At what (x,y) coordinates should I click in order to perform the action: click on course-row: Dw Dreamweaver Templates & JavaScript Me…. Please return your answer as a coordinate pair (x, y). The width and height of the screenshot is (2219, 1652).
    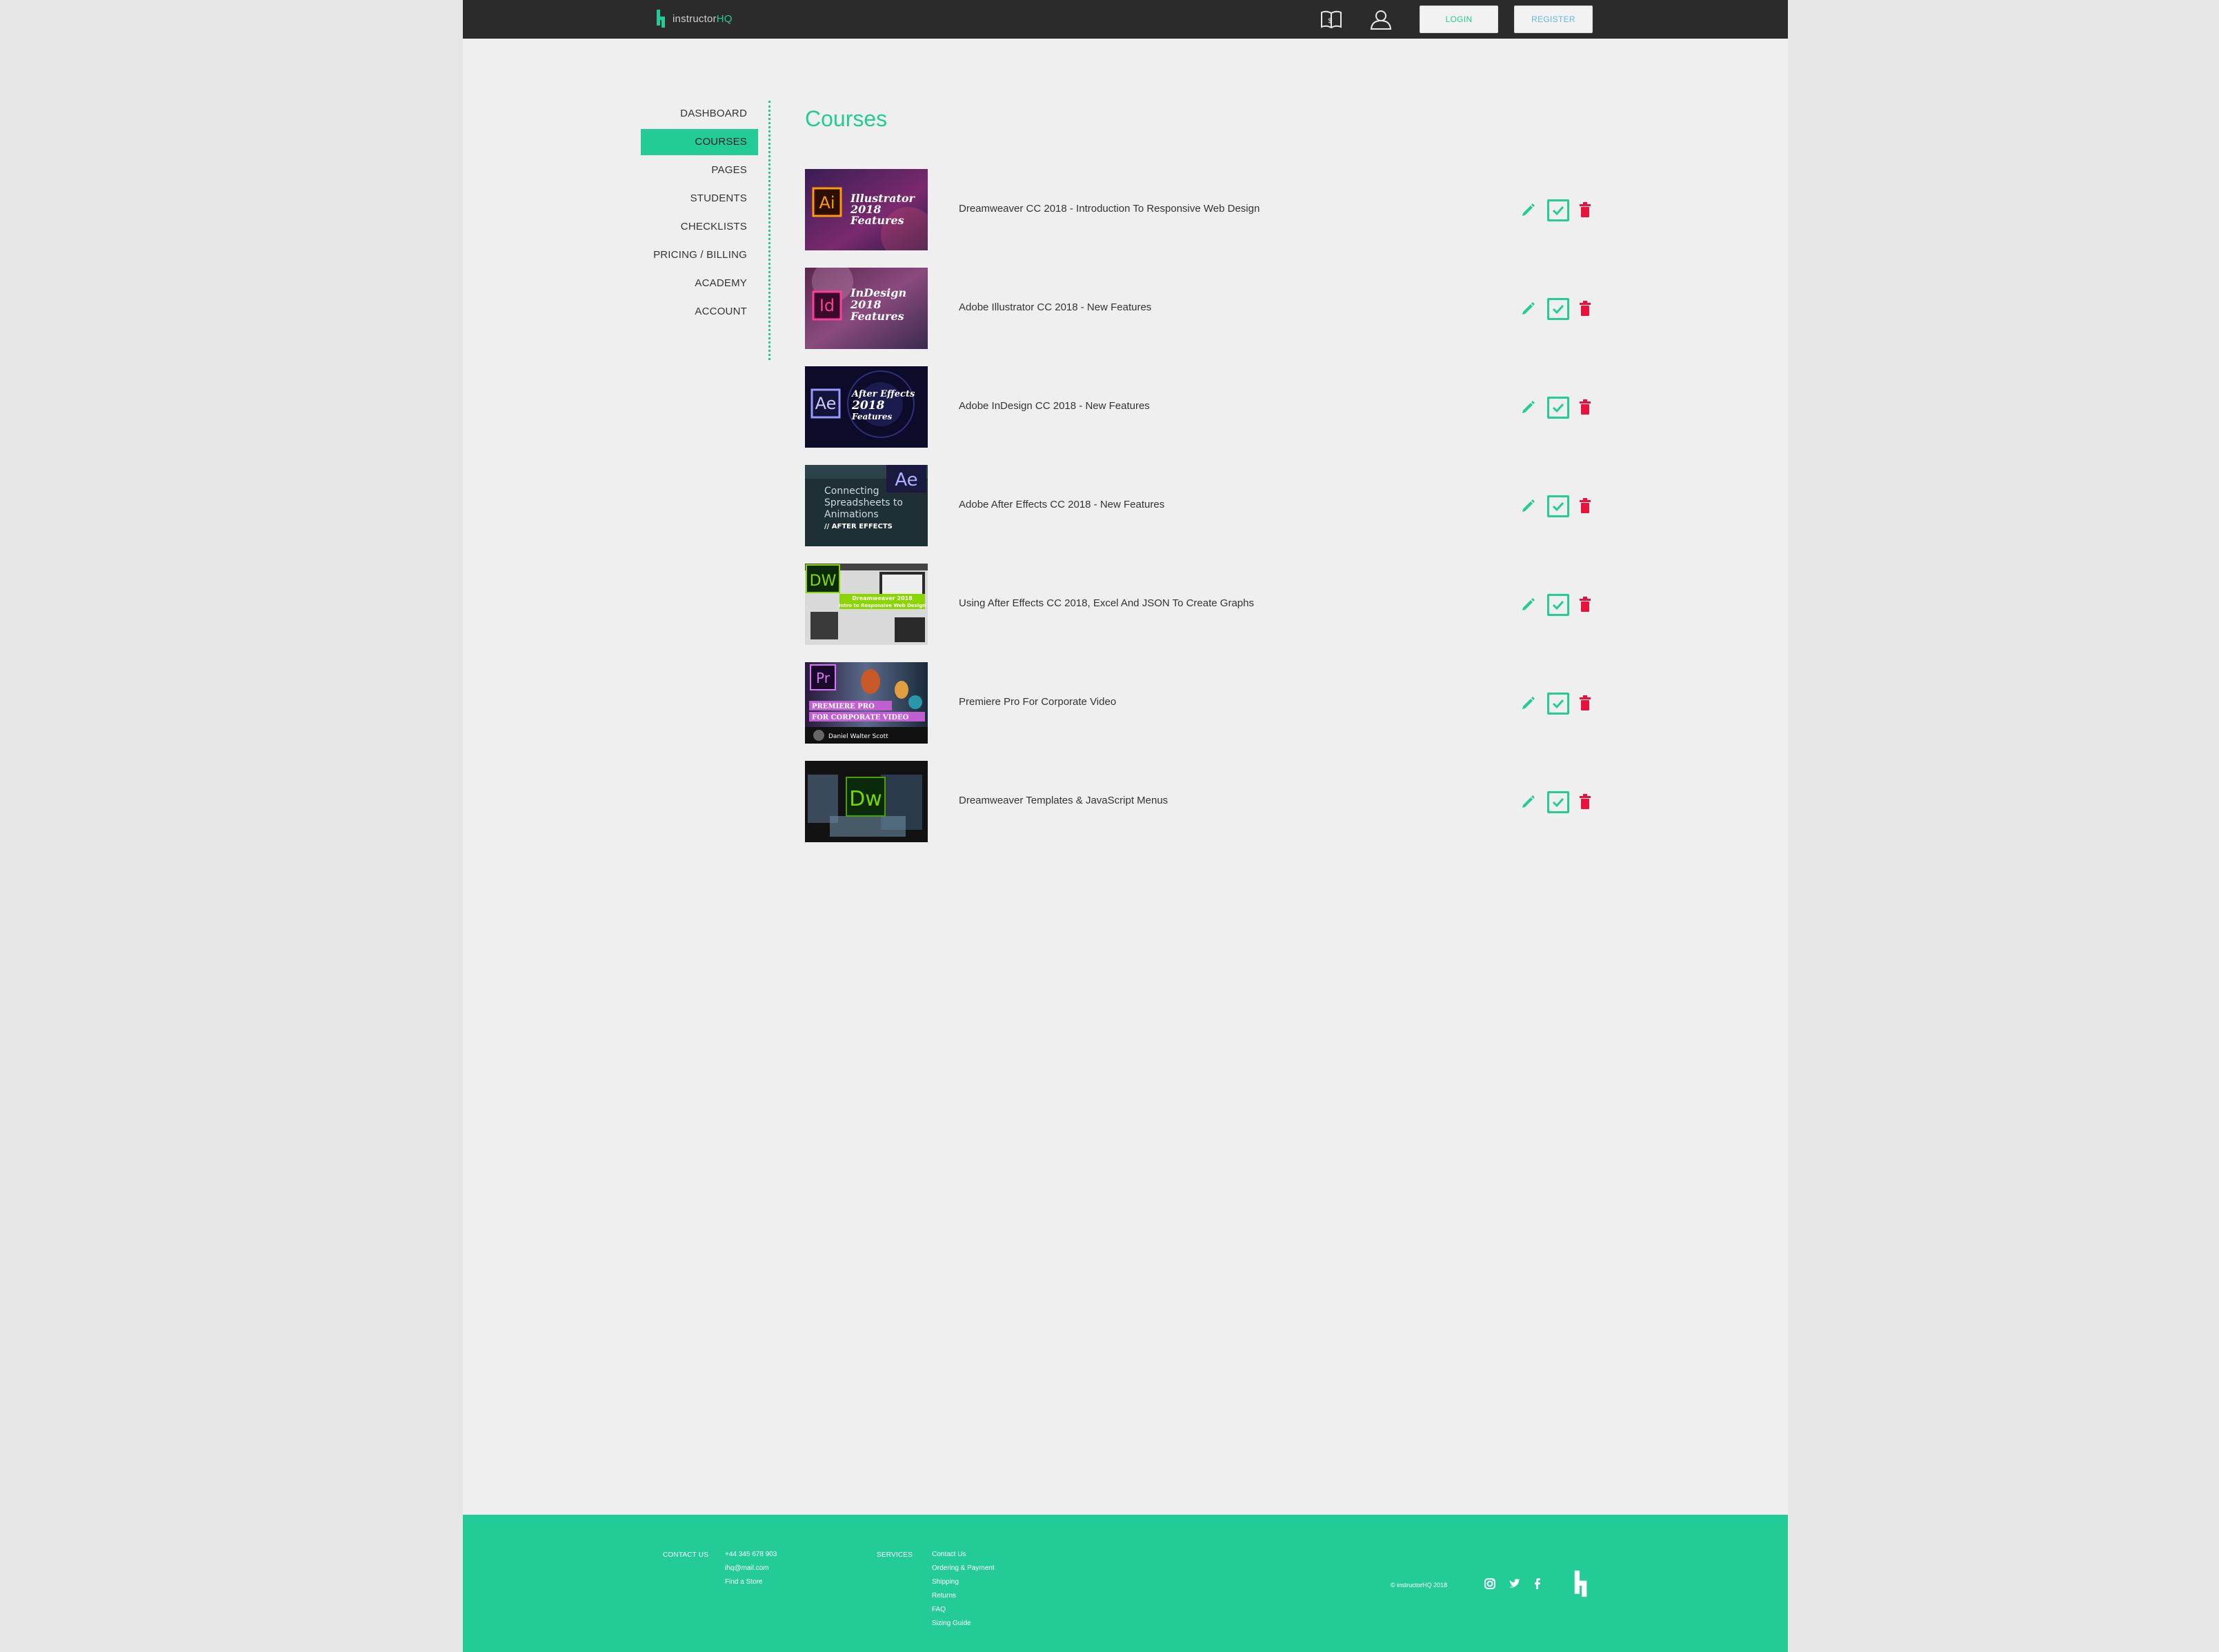
    Looking at the image, I should click on (1201, 801).